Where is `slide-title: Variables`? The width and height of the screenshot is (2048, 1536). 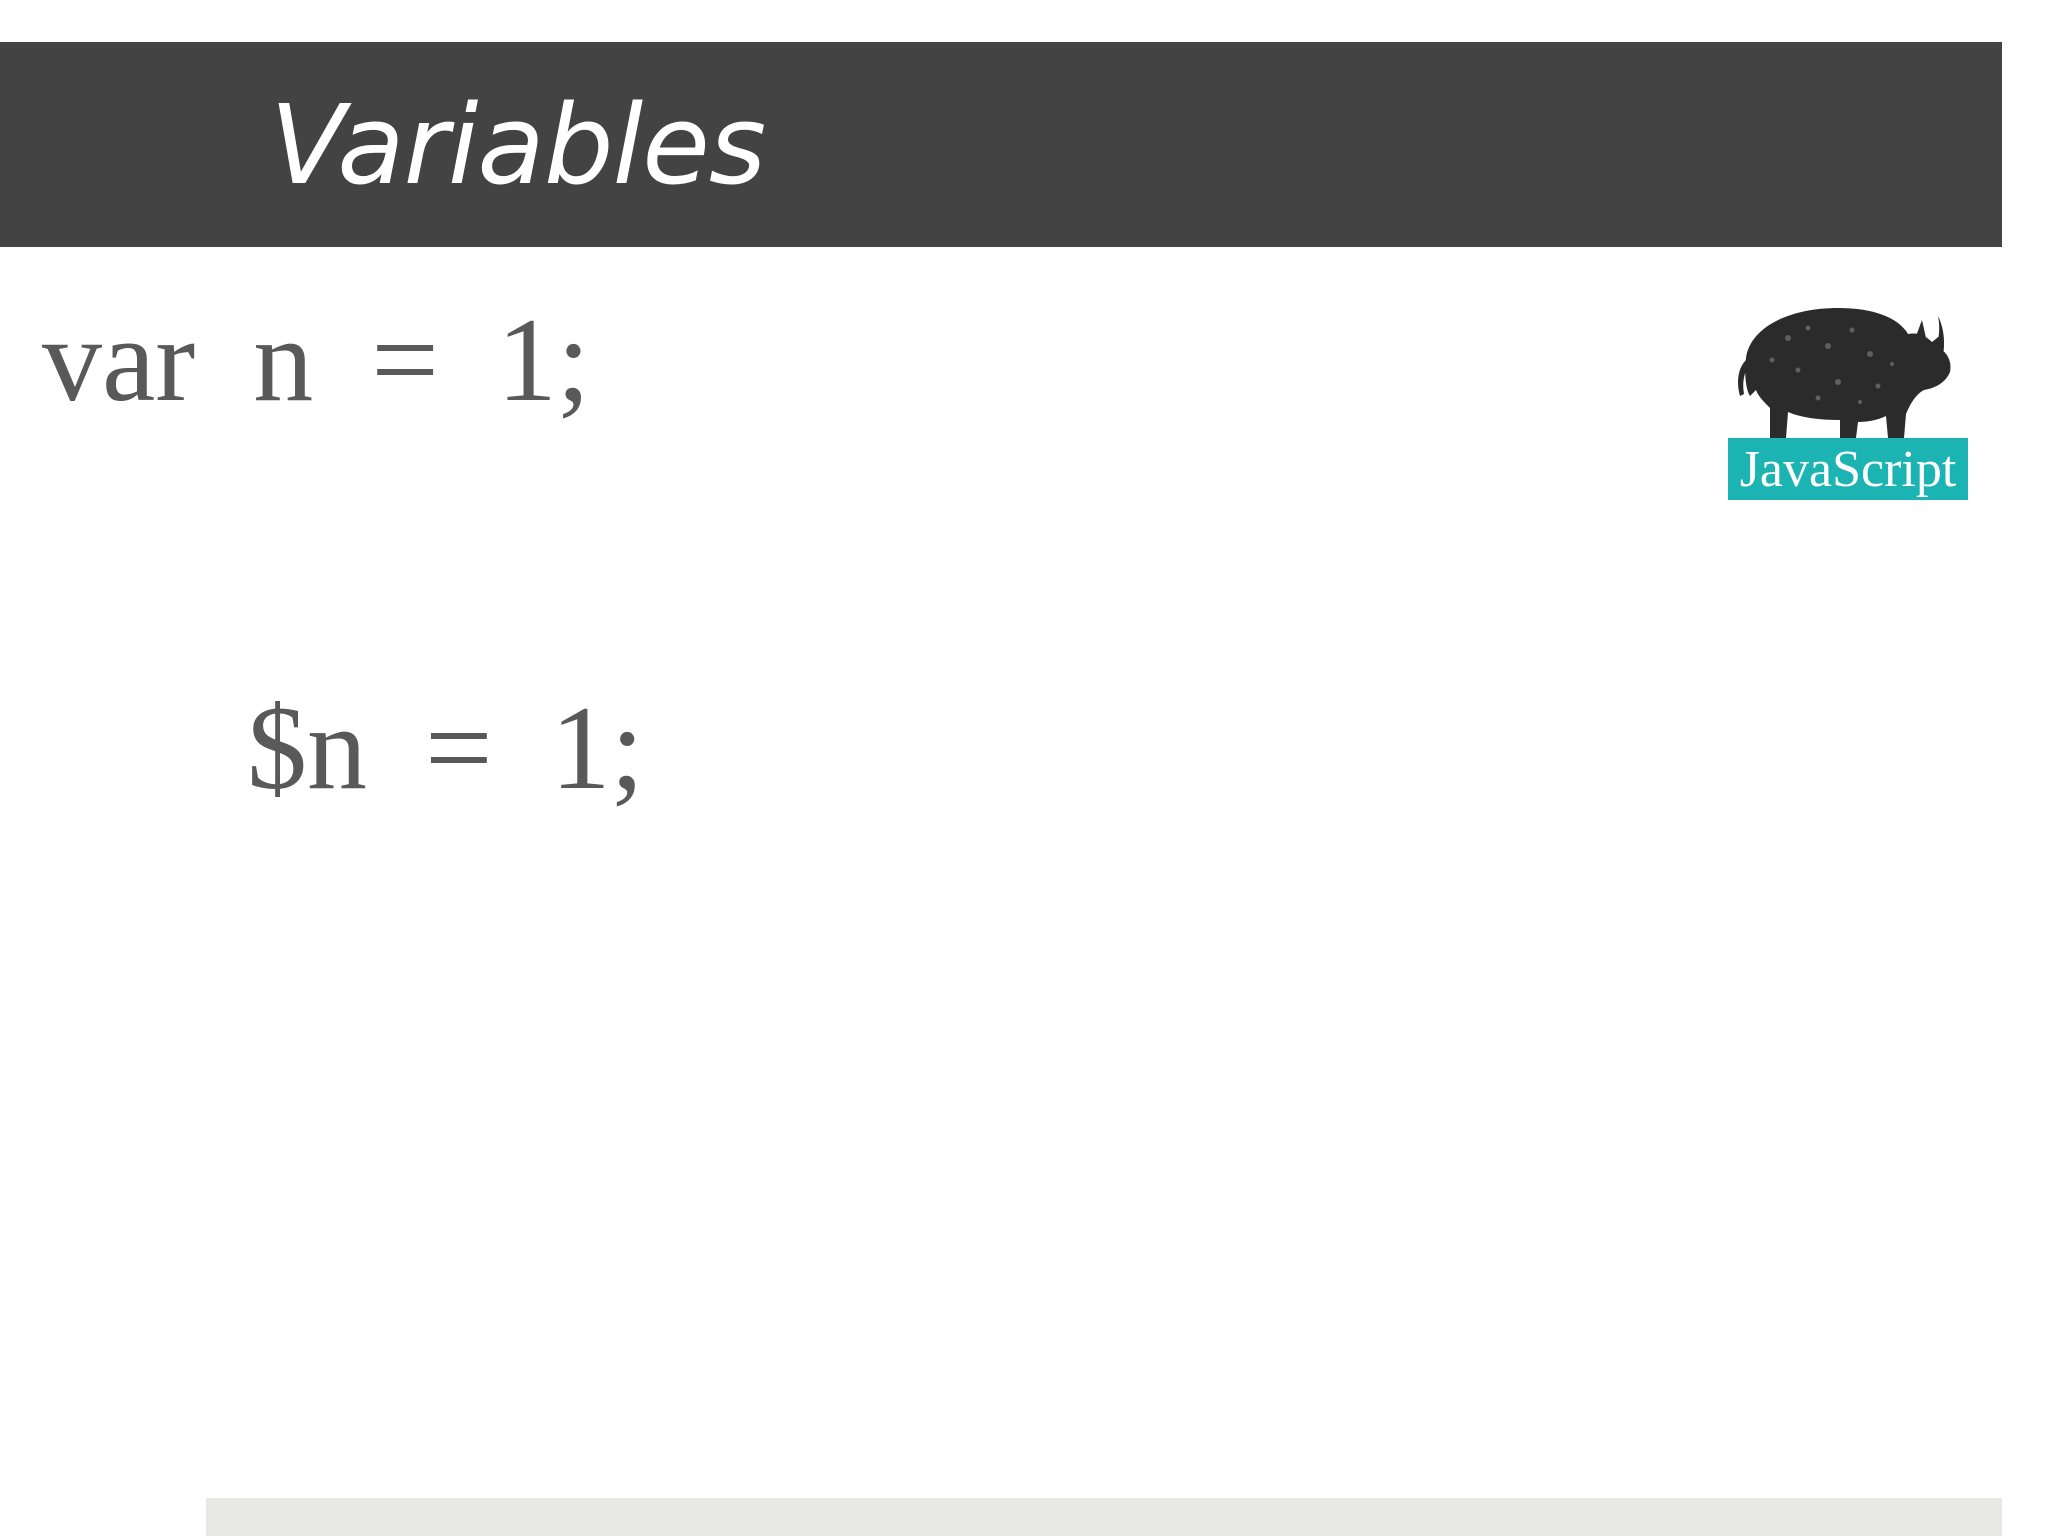 slide-title: Variables is located at coordinates (518, 145).